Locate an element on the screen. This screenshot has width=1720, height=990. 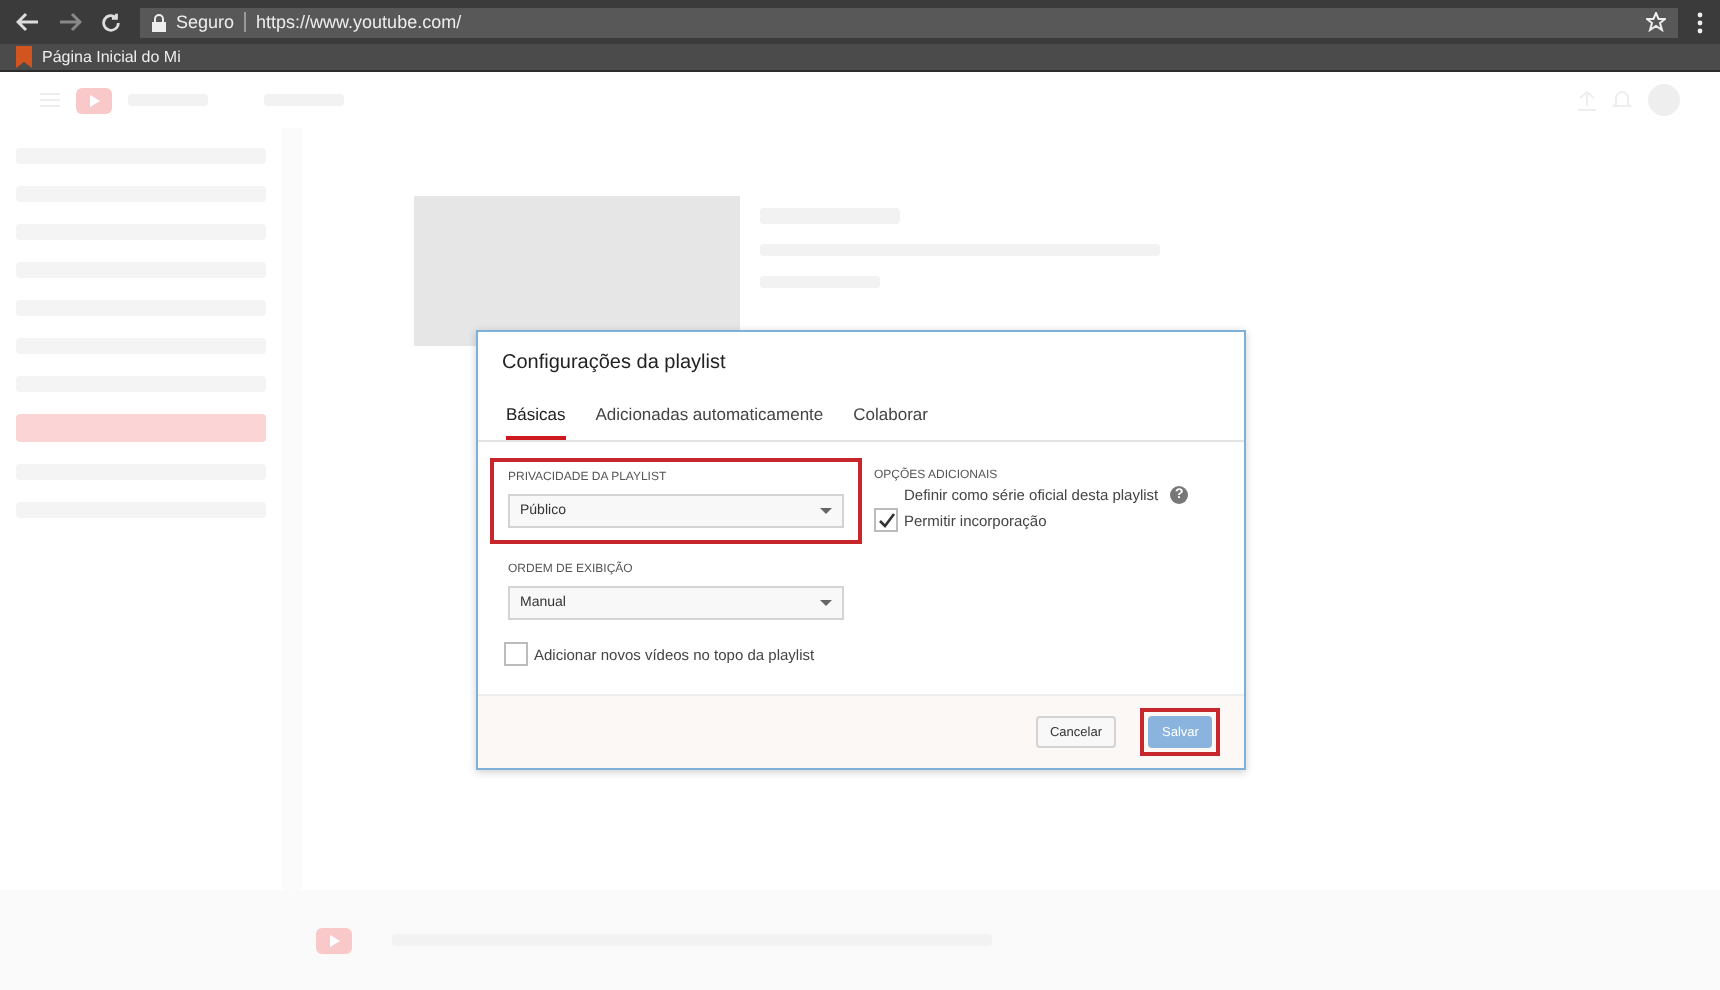
url-text: https://www.youtube.com/ is located at coordinates (360, 22).